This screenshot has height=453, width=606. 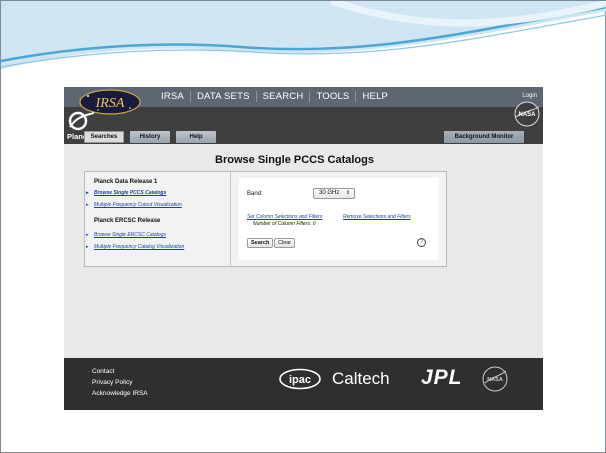 What do you see at coordinates (282, 96) in the screenshot?
I see `nav-search: SEARCH` at bounding box center [282, 96].